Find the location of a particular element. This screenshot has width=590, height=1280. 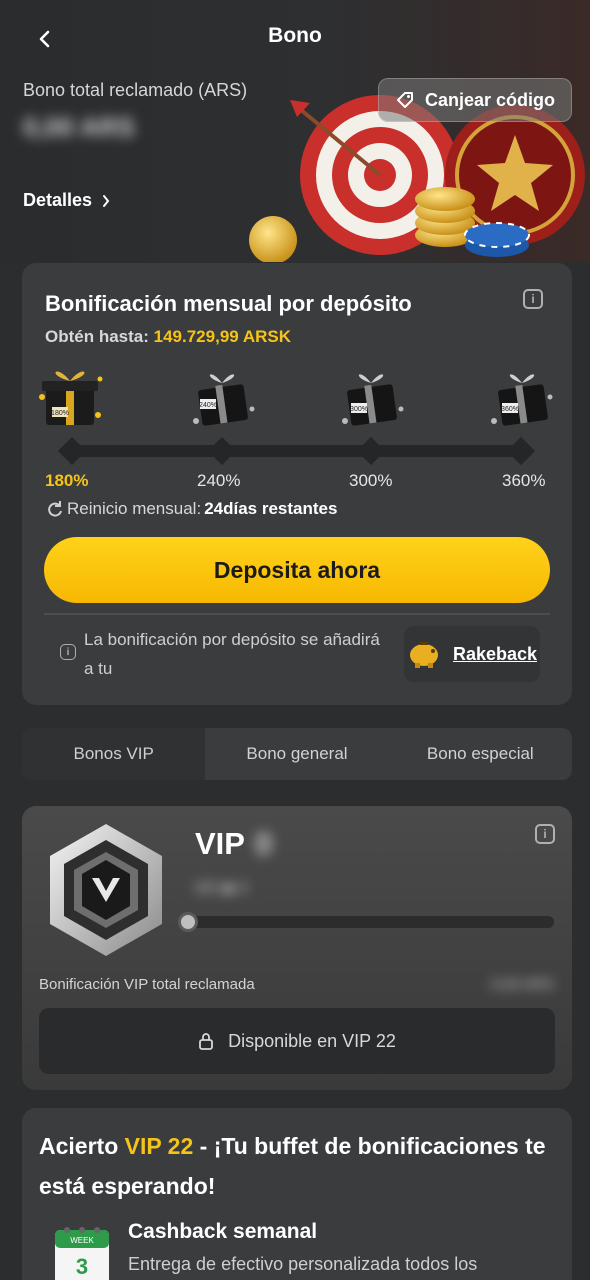

total-claimed-label: Bono total reclamado (ARS) is located at coordinates (135, 90).